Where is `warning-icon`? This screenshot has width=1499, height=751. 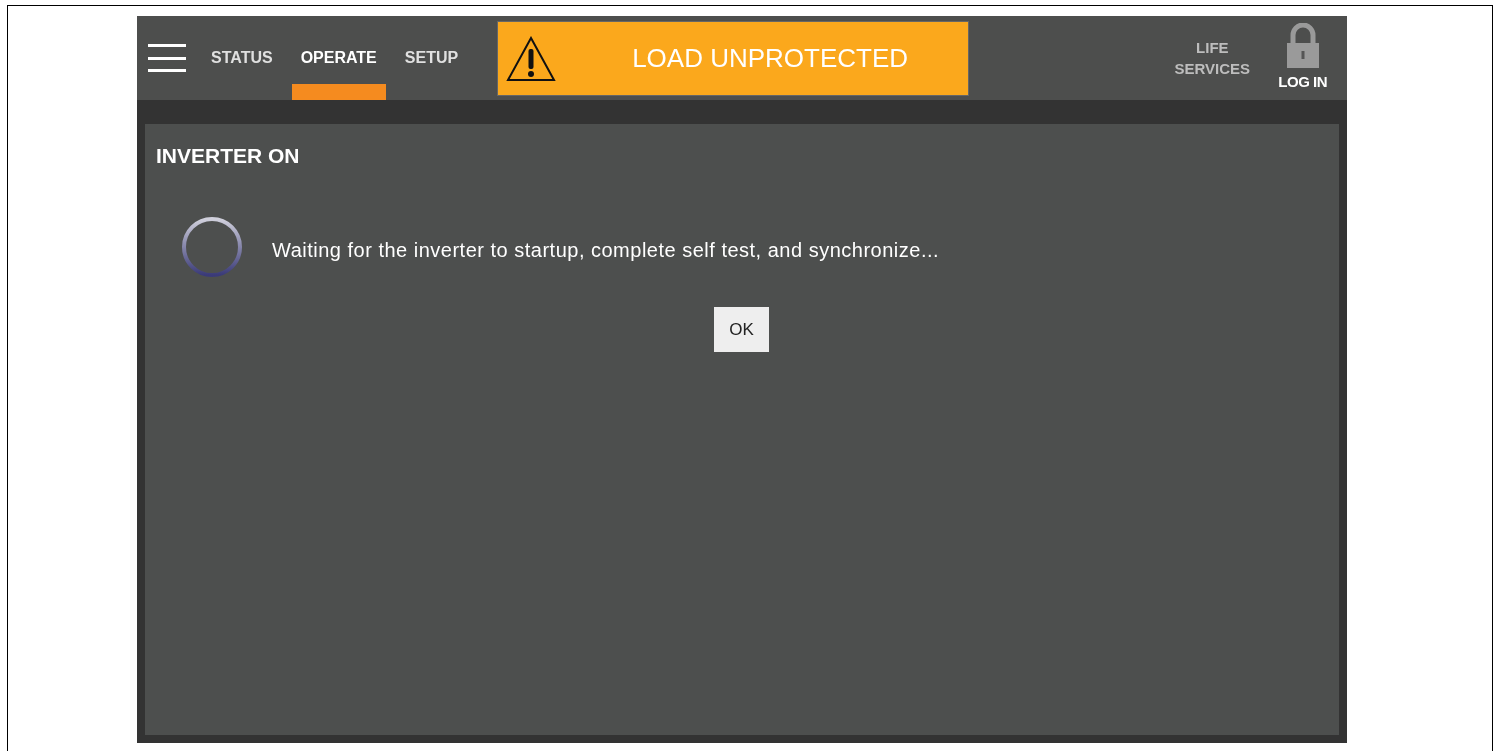 warning-icon is located at coordinates (531, 58).